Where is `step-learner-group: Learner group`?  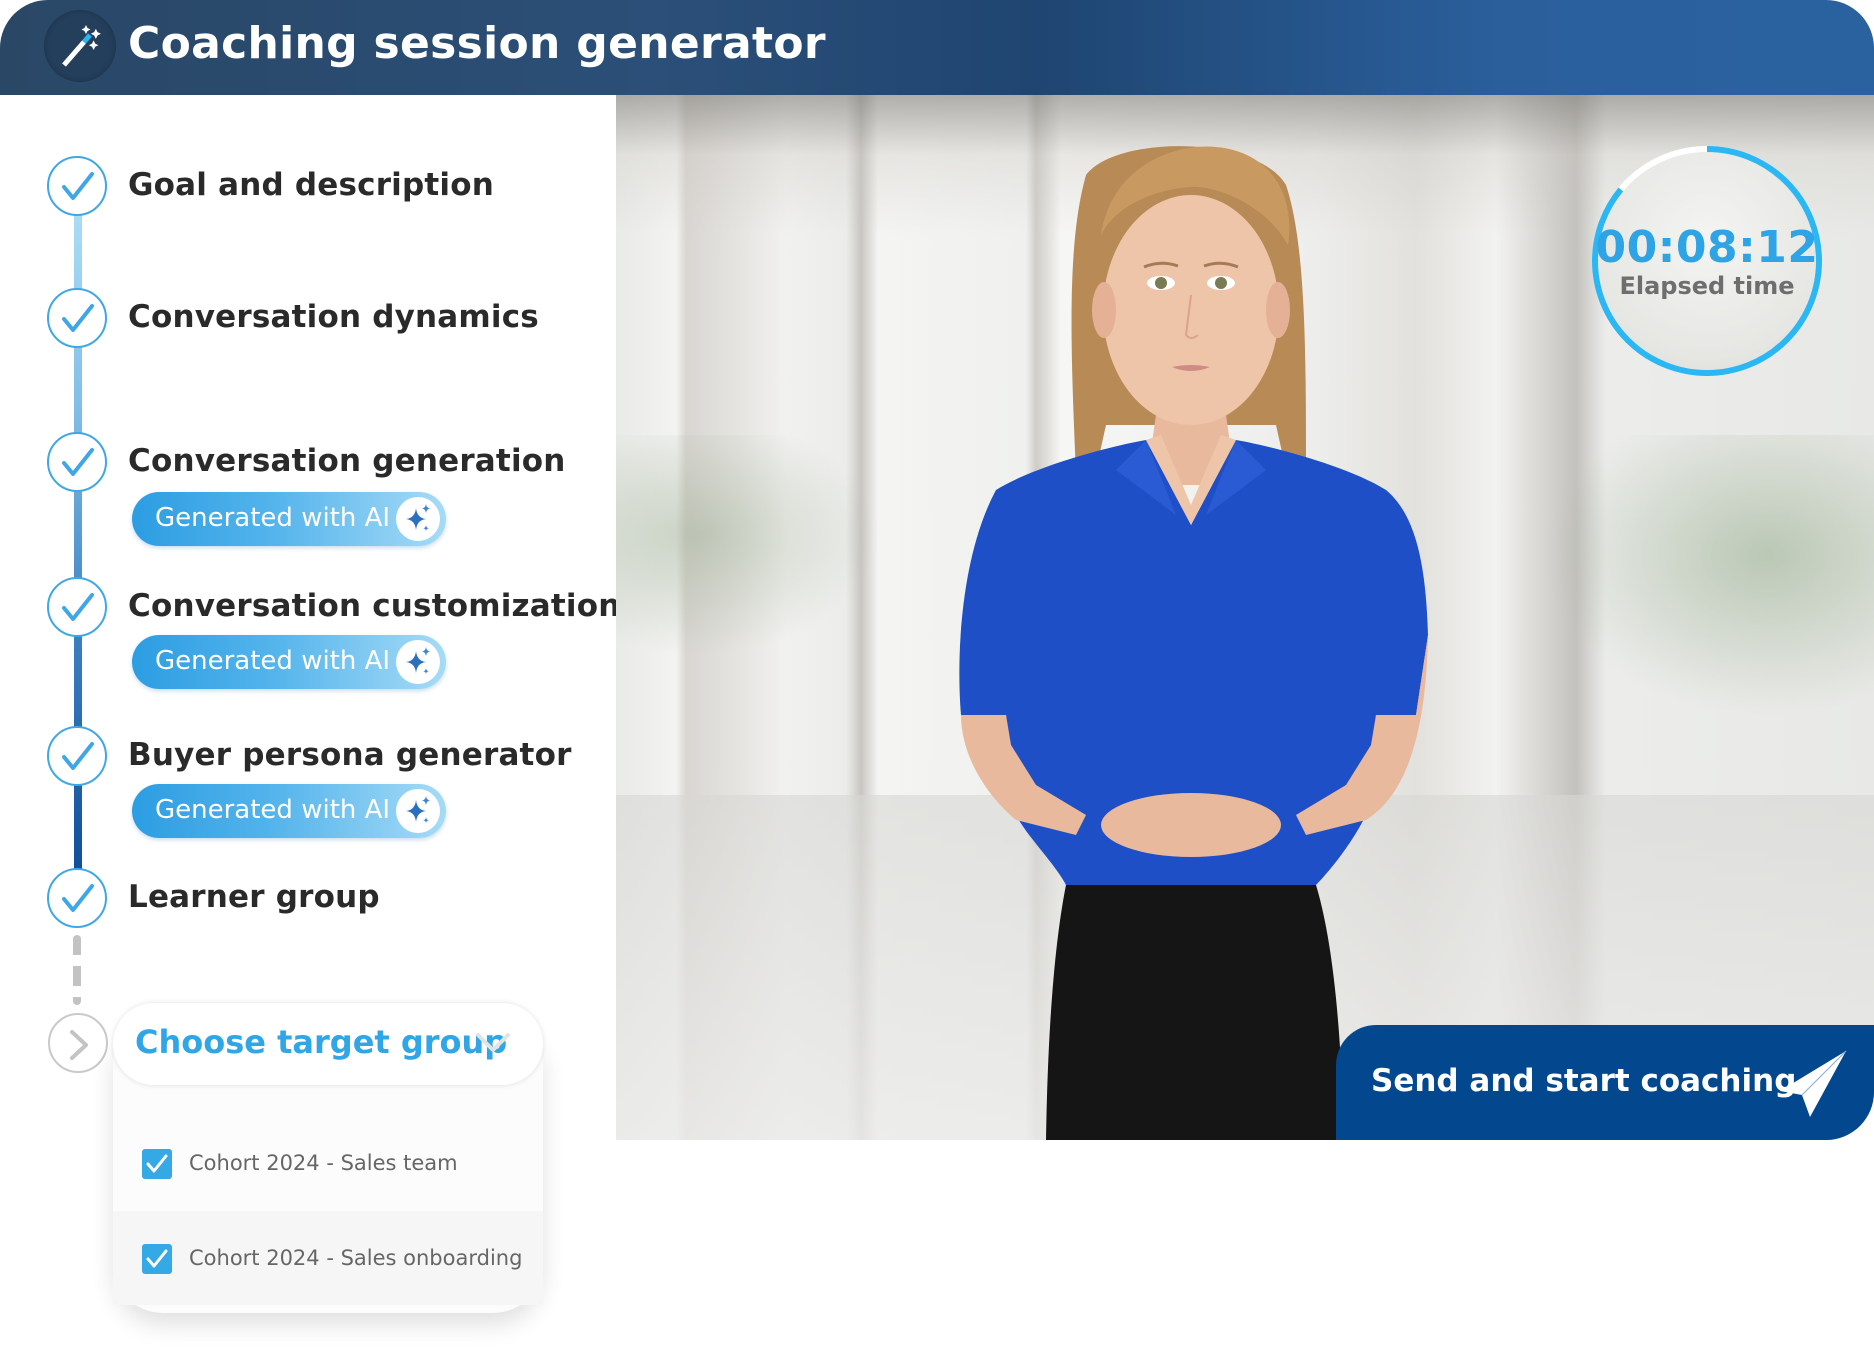 step-learner-group: Learner group is located at coordinates (254, 897).